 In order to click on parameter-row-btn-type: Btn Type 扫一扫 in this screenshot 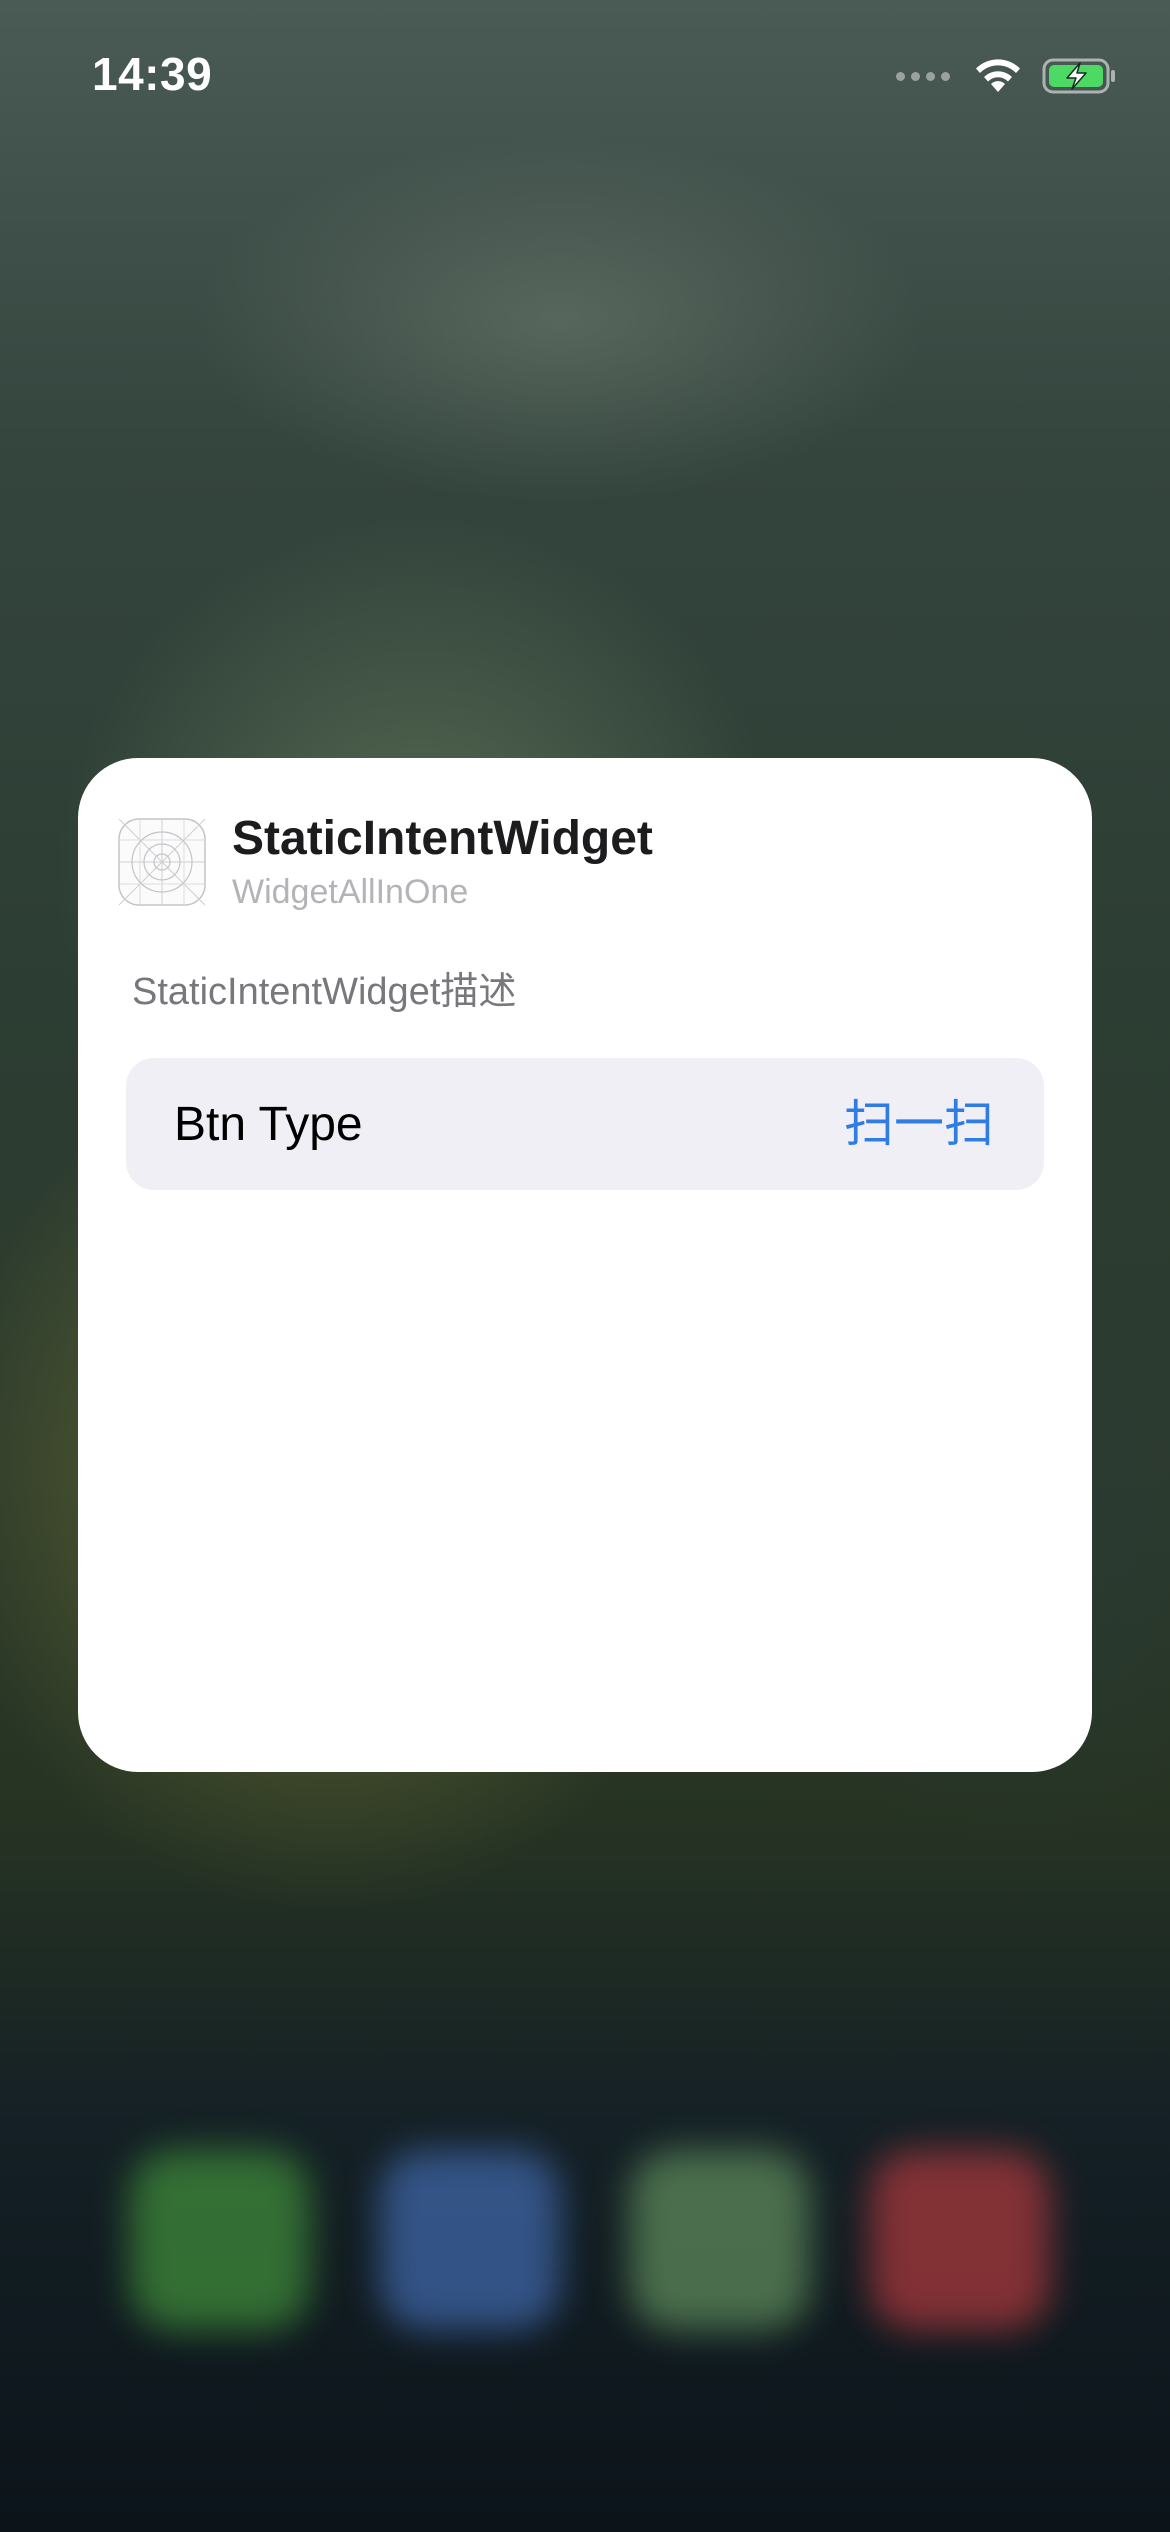, I will do `click(585, 1124)`.